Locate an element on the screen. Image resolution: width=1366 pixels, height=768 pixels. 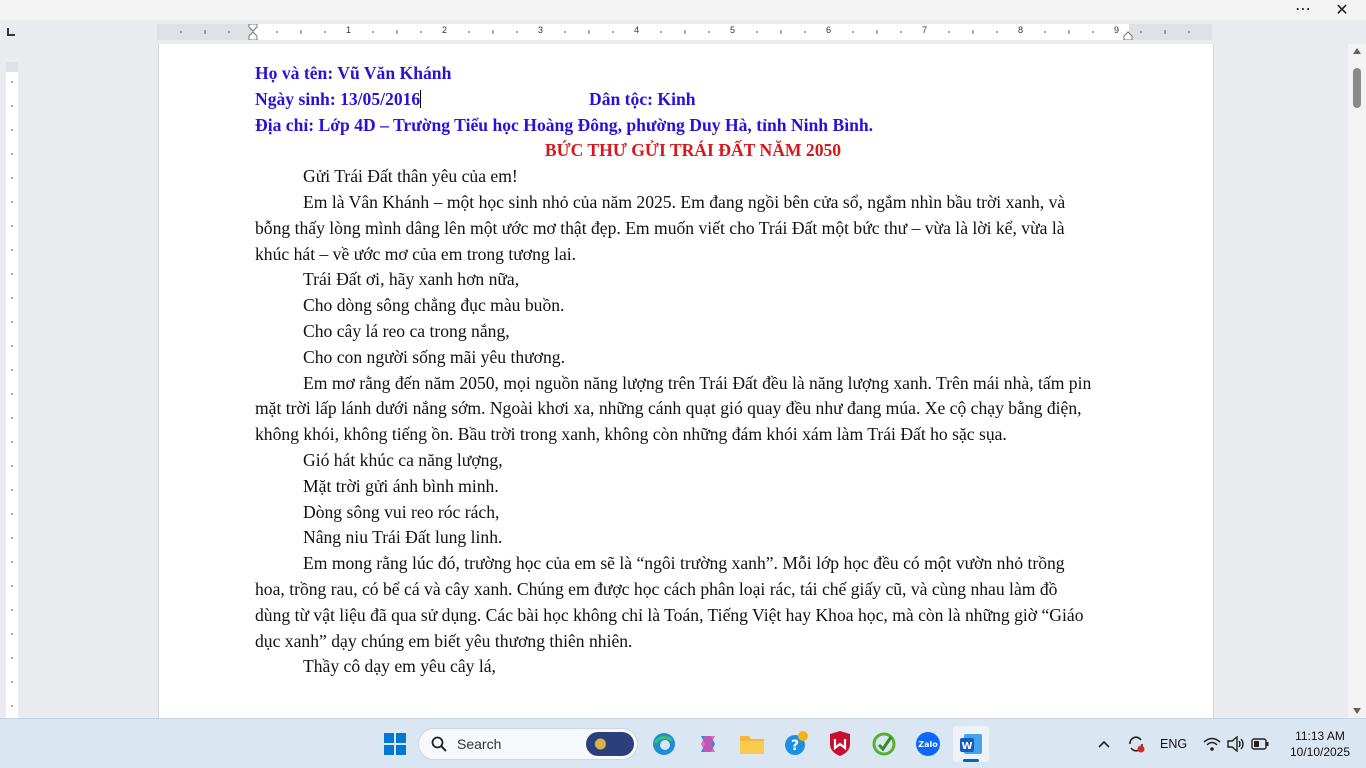
clock-date: 10/10/2025 is located at coordinates (1320, 752).